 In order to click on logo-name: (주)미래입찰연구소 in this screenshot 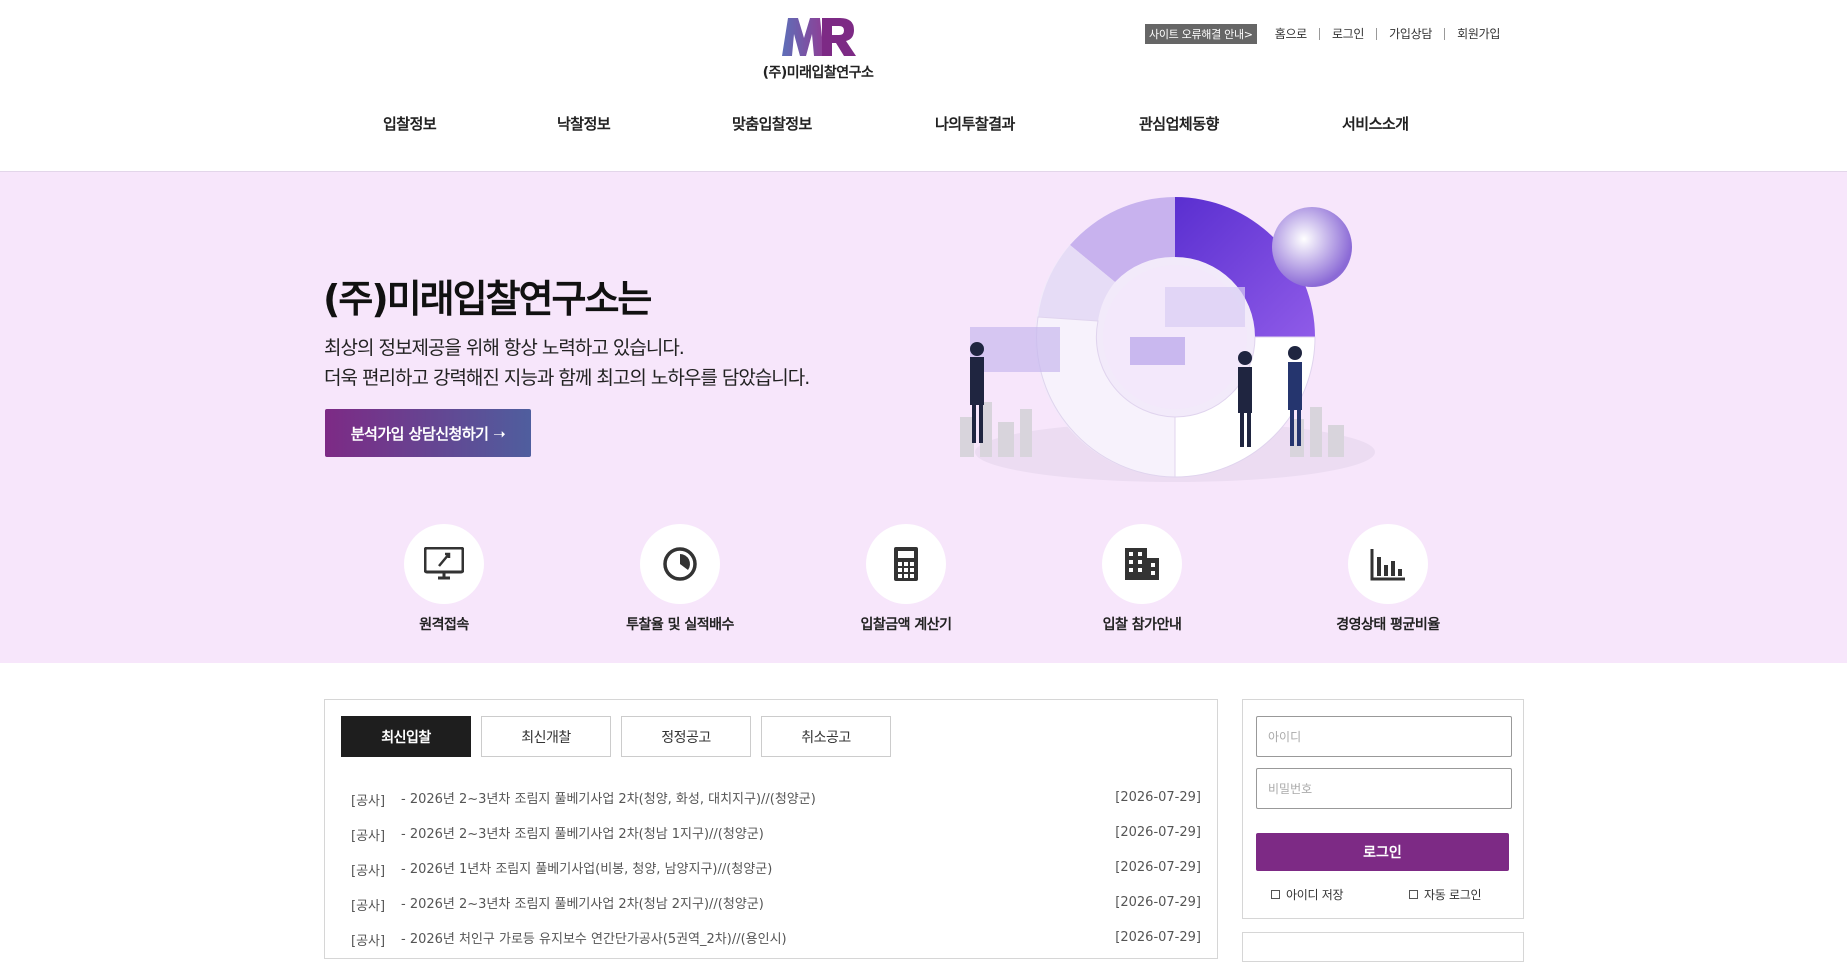, I will do `click(818, 73)`.